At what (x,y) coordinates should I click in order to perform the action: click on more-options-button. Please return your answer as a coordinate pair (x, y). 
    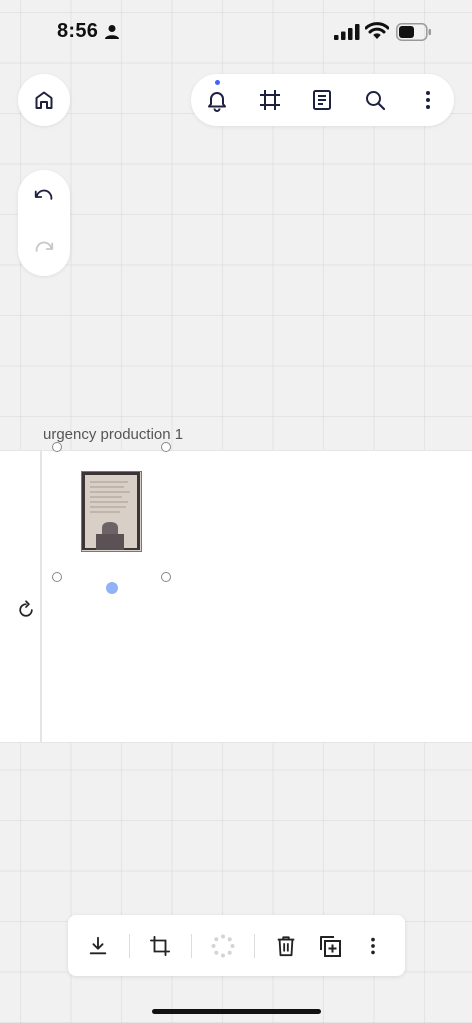
    Looking at the image, I should click on (428, 100).